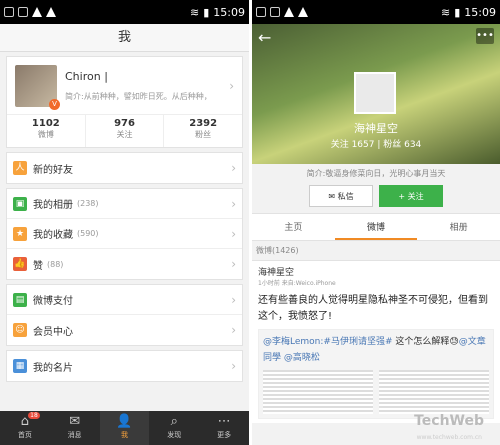 Image resolution: width=500 pixels, height=445 pixels. I want to click on tab-more: ⋯ 更多, so click(224, 428).